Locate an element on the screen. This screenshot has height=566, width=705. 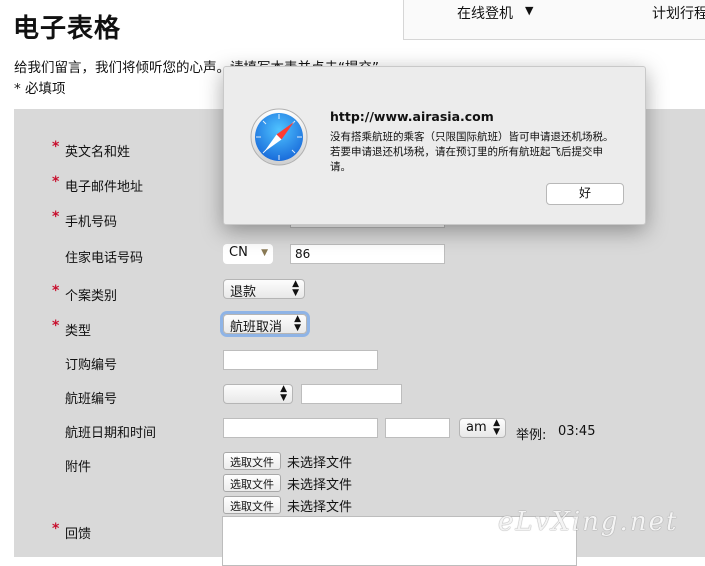
mobile-label: 手机号码 is located at coordinates (91, 222).